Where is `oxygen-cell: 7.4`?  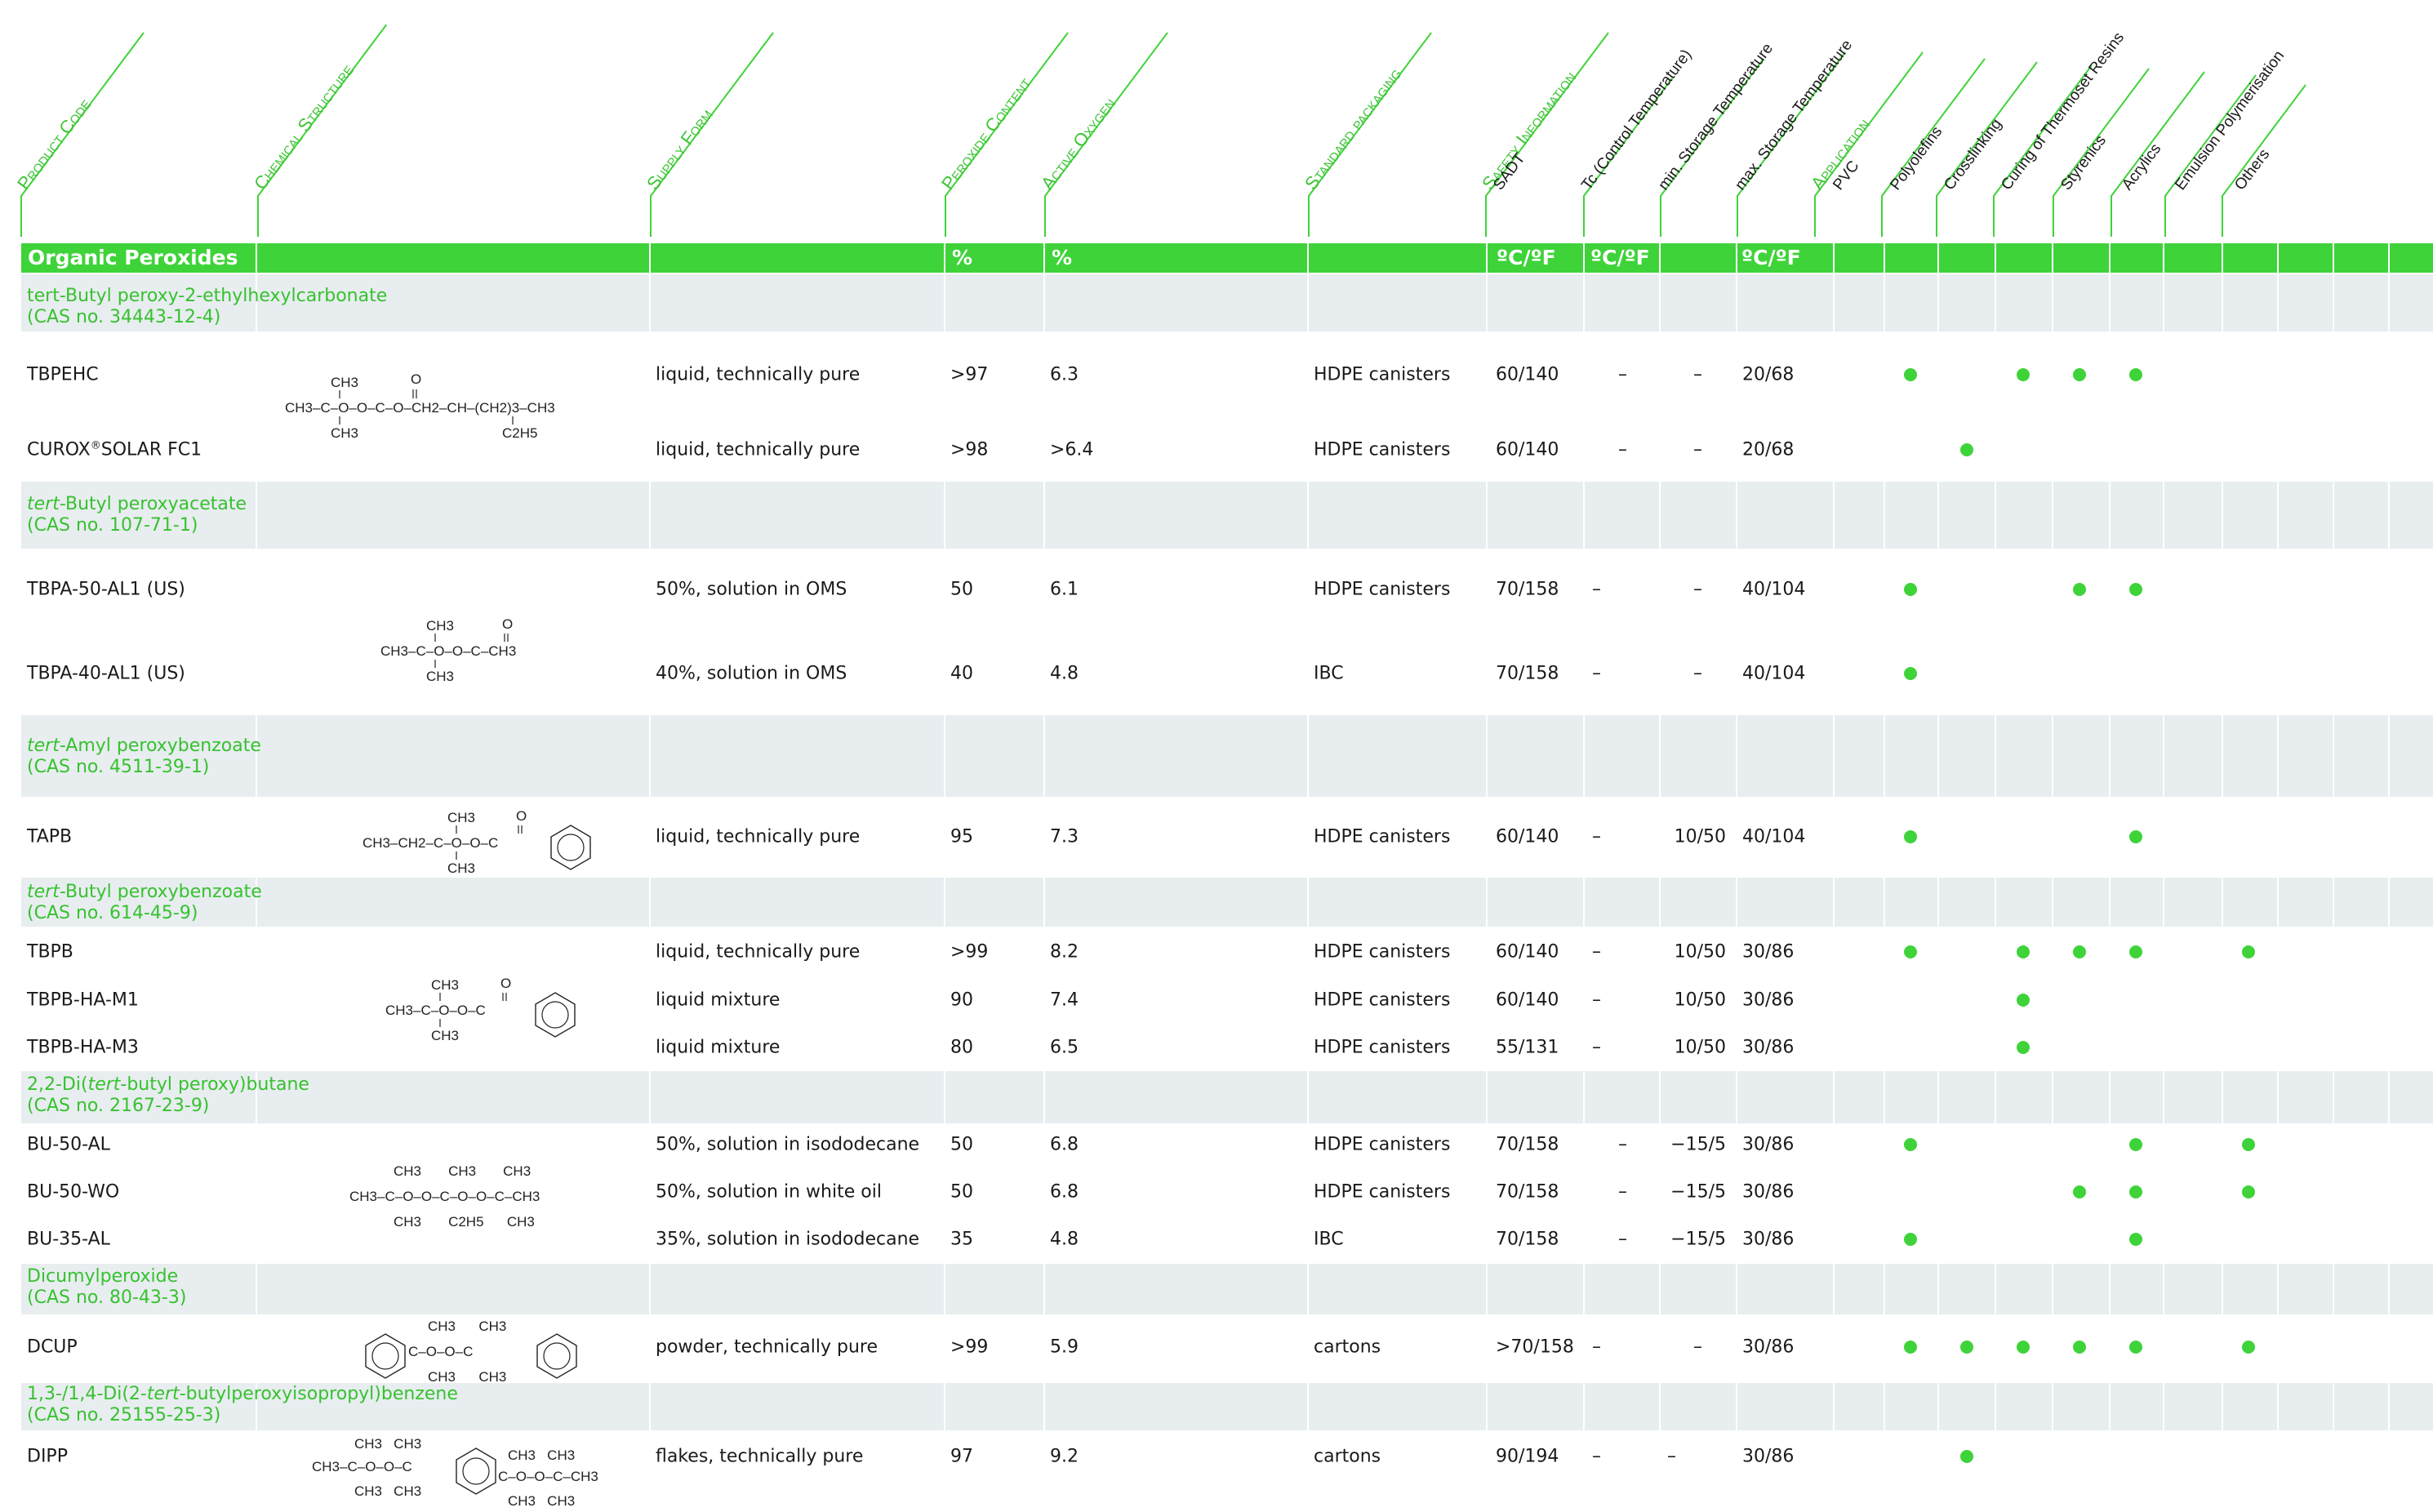
oxygen-cell: 7.4 is located at coordinates (1065, 1000).